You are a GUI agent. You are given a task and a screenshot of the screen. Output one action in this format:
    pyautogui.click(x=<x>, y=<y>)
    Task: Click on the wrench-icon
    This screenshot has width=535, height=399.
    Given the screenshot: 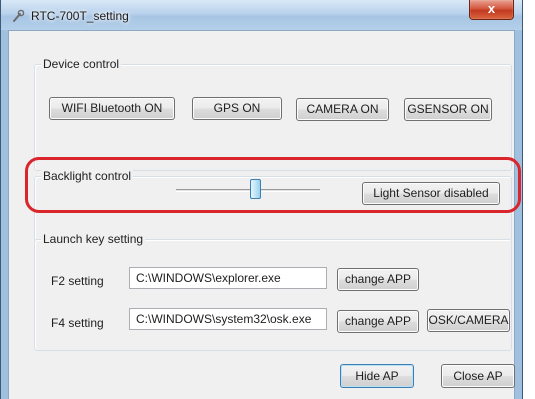 What is the action you would take?
    pyautogui.click(x=19, y=15)
    